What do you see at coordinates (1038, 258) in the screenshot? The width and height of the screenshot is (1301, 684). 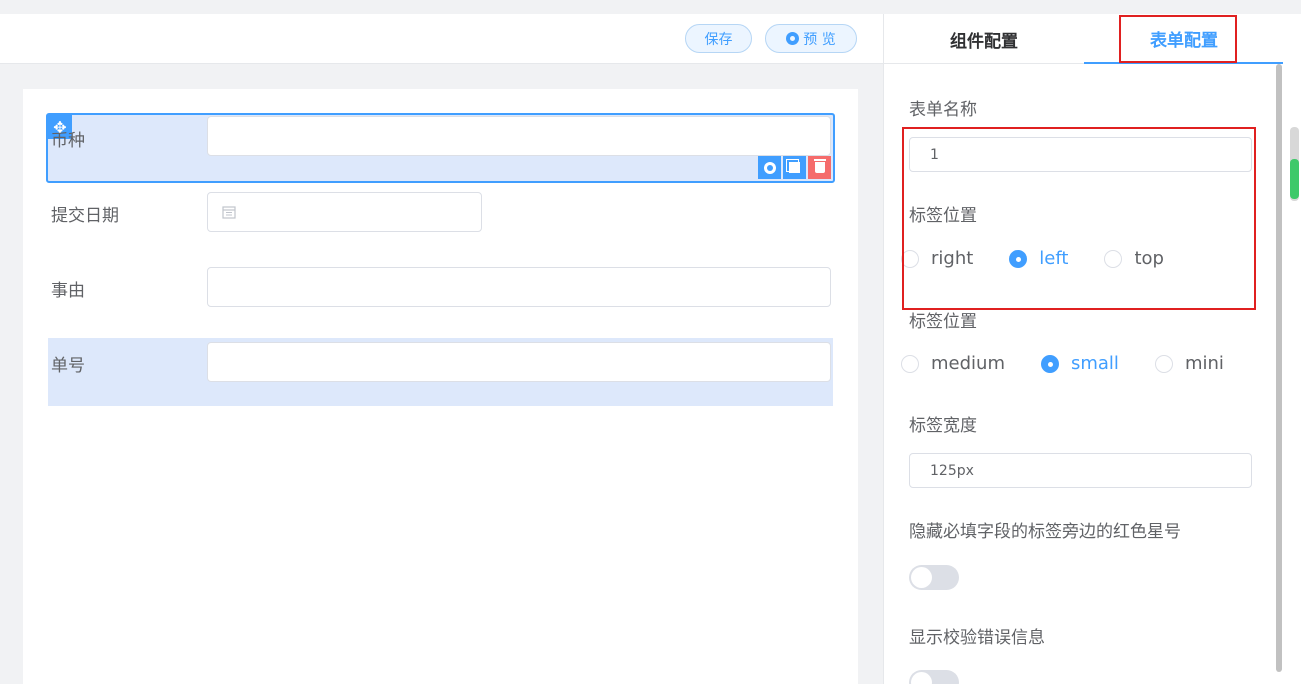 I see `radio-left: left` at bounding box center [1038, 258].